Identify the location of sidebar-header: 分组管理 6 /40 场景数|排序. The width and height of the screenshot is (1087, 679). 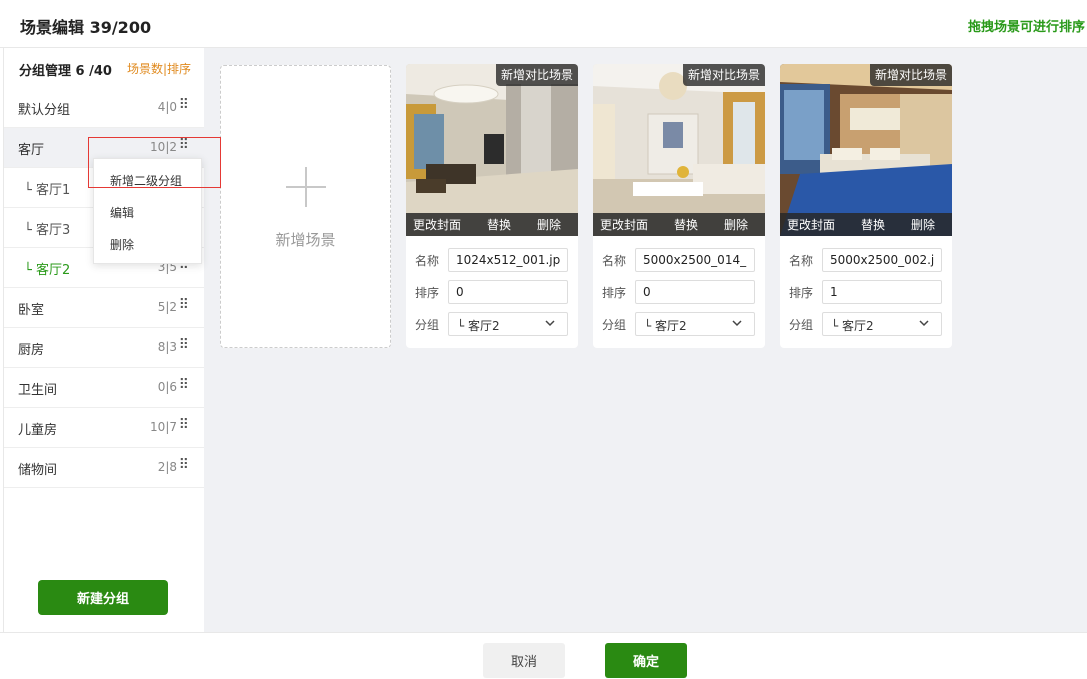
(104, 68).